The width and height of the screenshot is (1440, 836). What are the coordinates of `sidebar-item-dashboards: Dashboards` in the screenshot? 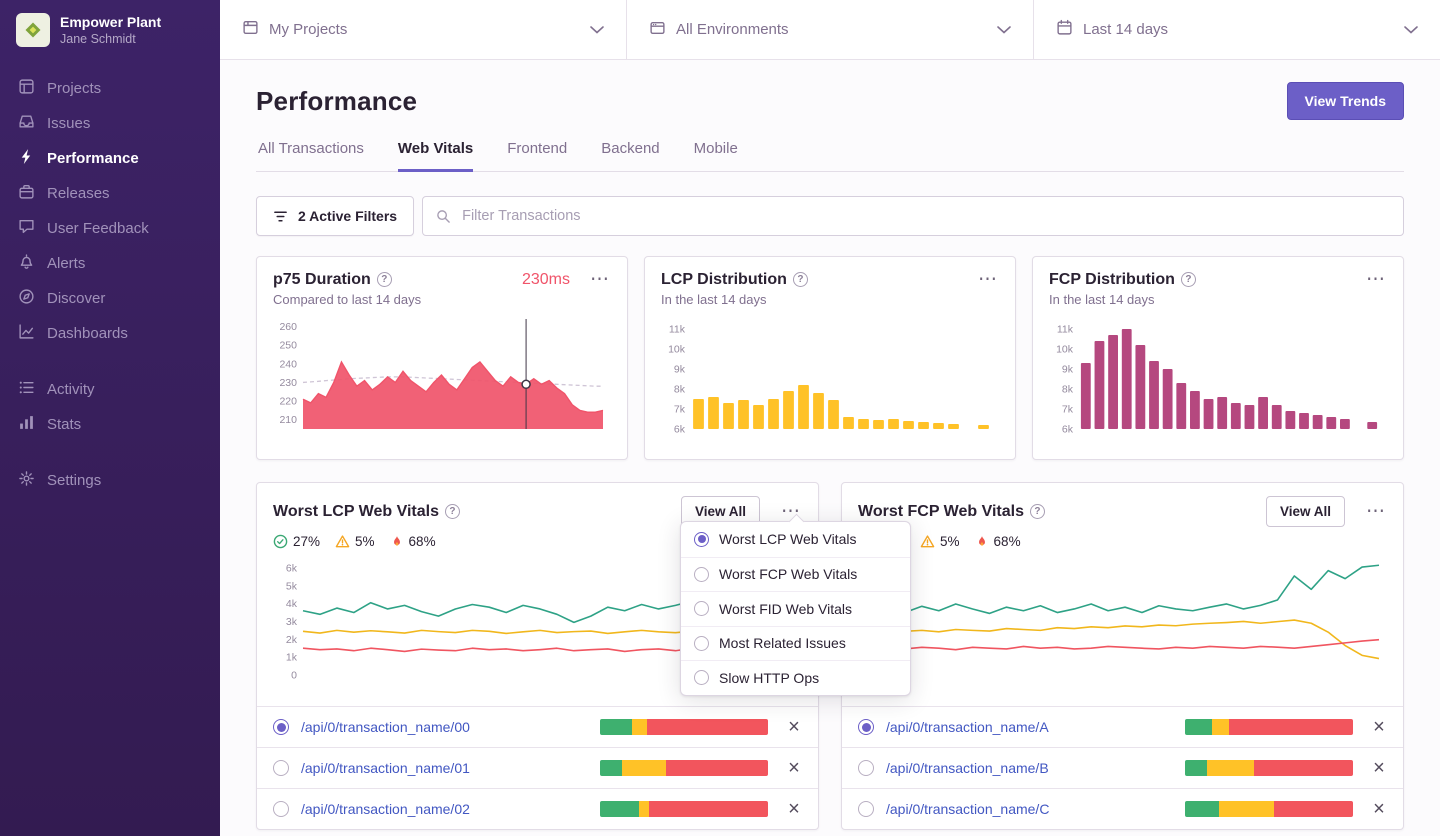 It's located at (110, 333).